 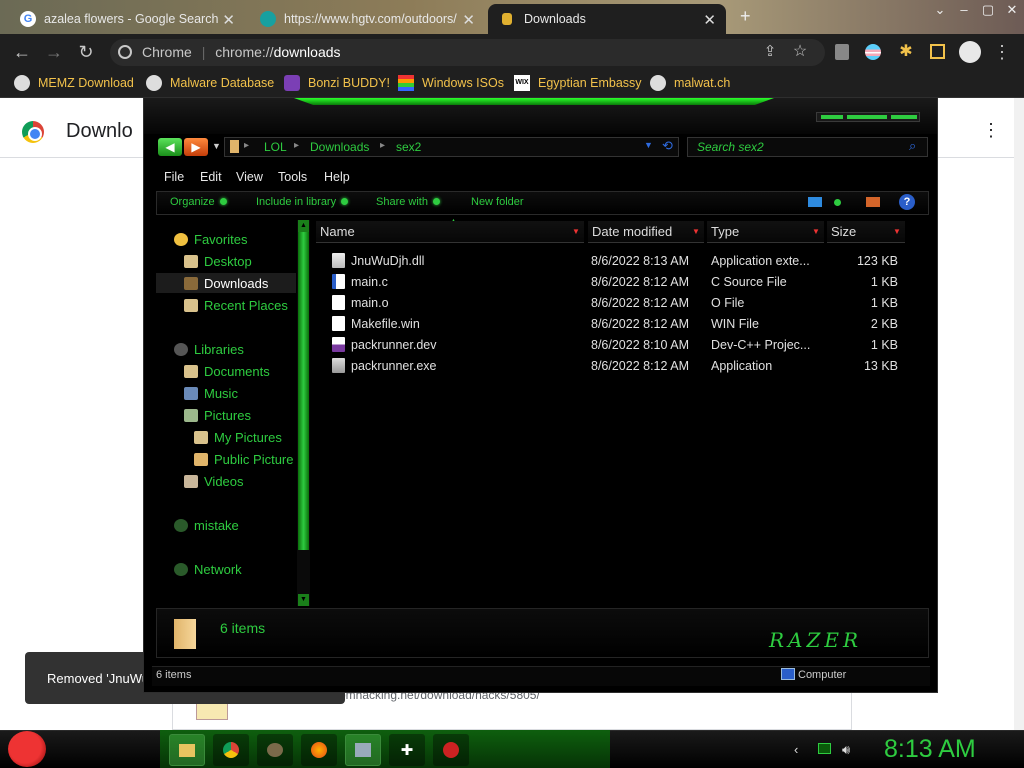 I want to click on change-view-icon, so click(x=815, y=202).